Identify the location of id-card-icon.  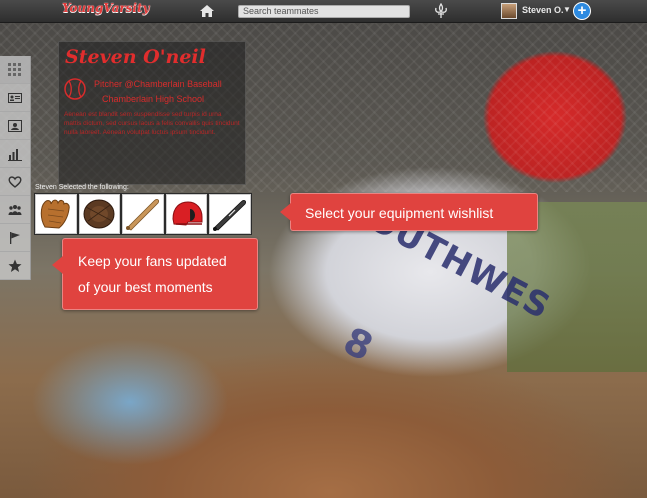
(15, 97).